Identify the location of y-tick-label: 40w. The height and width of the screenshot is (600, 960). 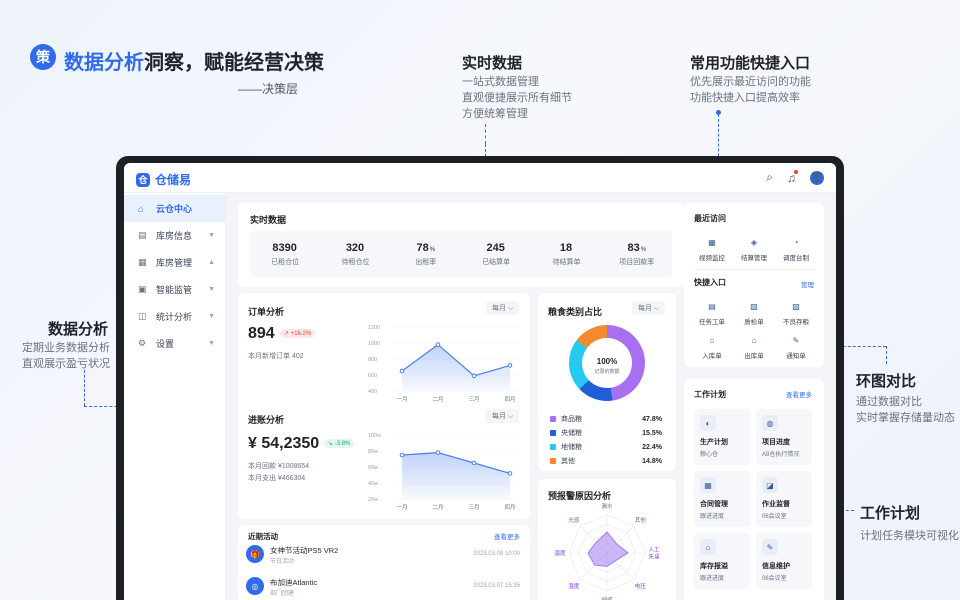
(373, 484).